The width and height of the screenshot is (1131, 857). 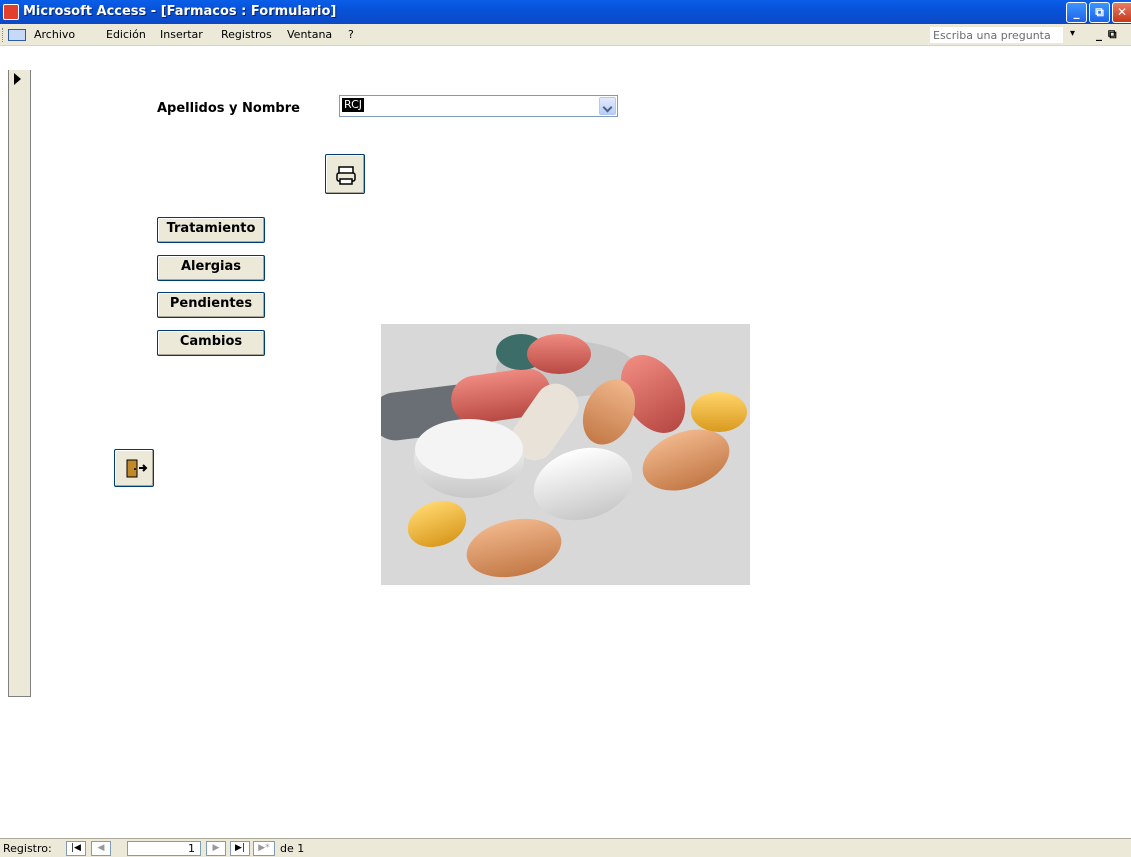 What do you see at coordinates (996, 35) in the screenshot?
I see `ask-question-field: Escriba una pregunta` at bounding box center [996, 35].